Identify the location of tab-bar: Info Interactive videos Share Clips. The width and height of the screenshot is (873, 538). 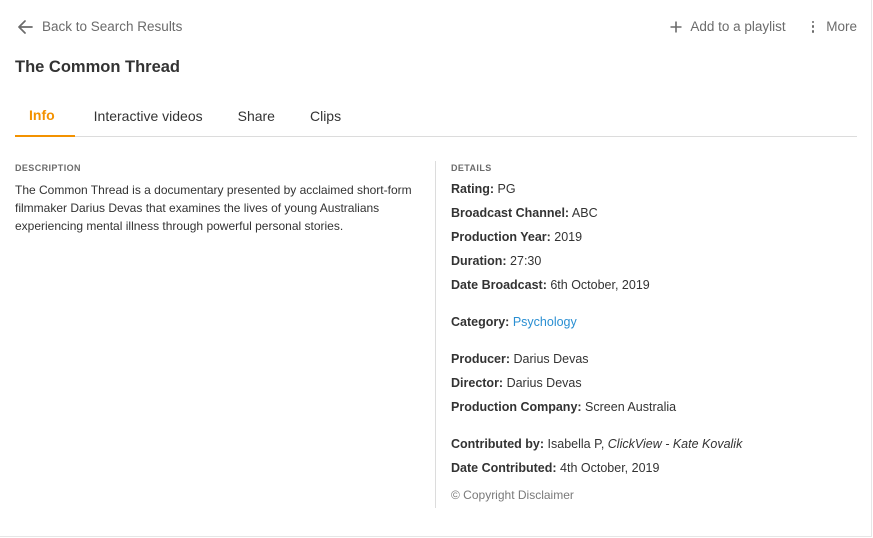
(436, 117).